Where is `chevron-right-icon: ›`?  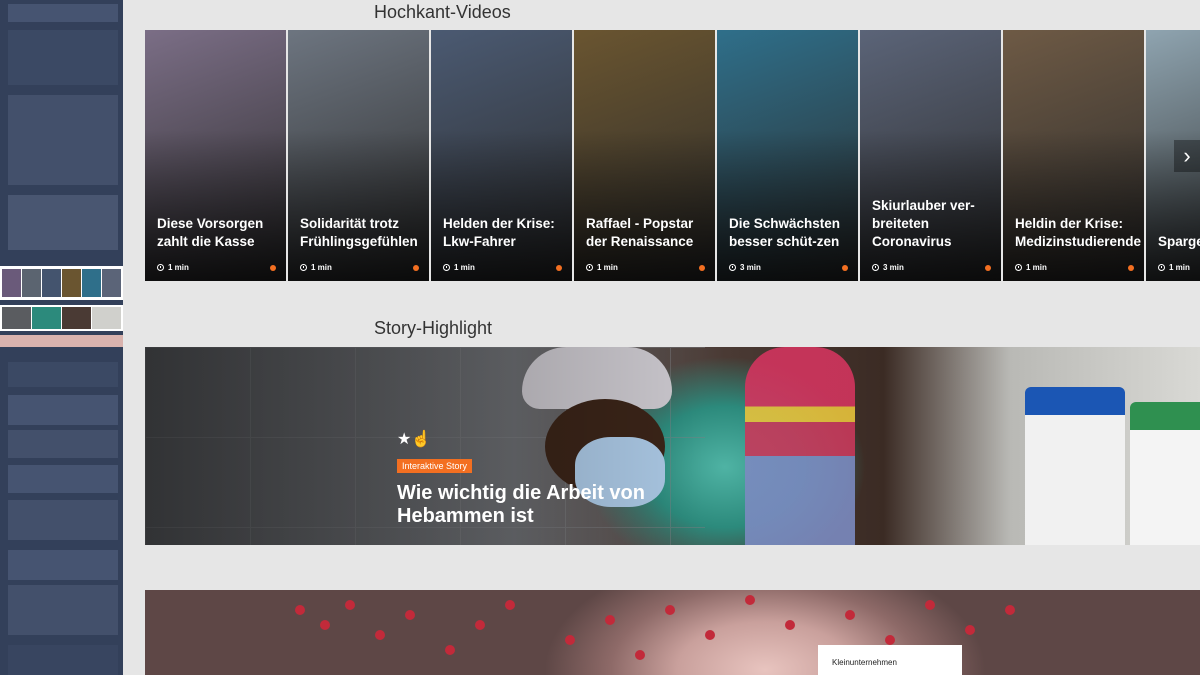 chevron-right-icon: › is located at coordinates (1187, 155).